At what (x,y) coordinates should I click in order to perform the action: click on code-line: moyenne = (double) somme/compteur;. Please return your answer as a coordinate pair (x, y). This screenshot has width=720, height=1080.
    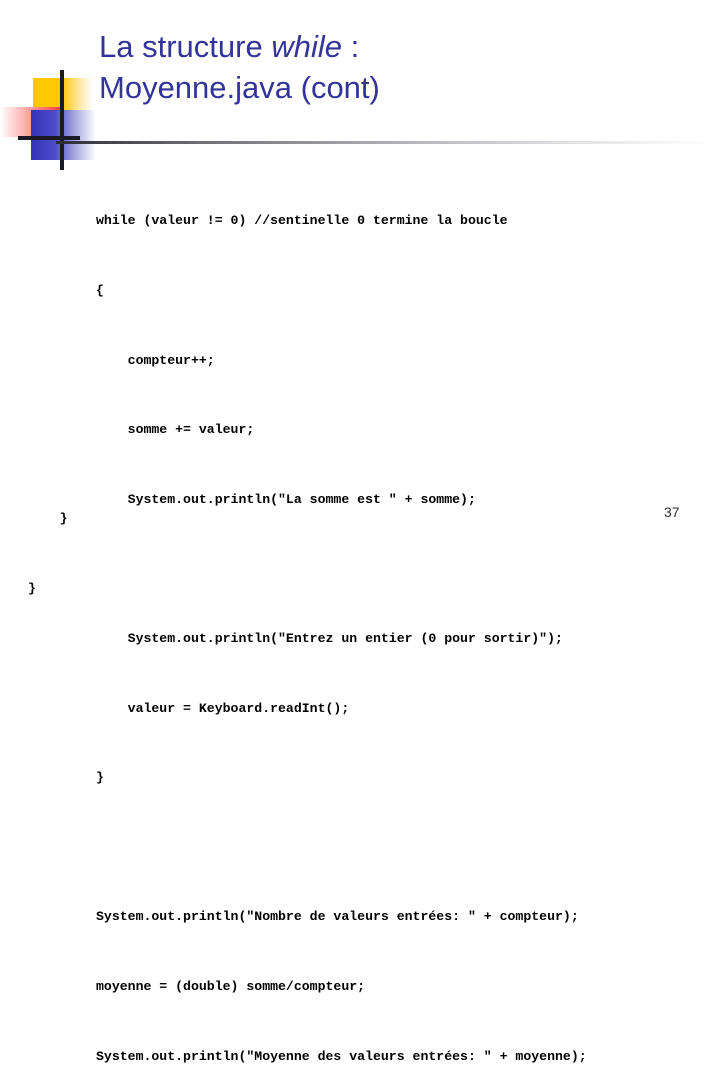
    Looking at the image, I should click on (231, 986).